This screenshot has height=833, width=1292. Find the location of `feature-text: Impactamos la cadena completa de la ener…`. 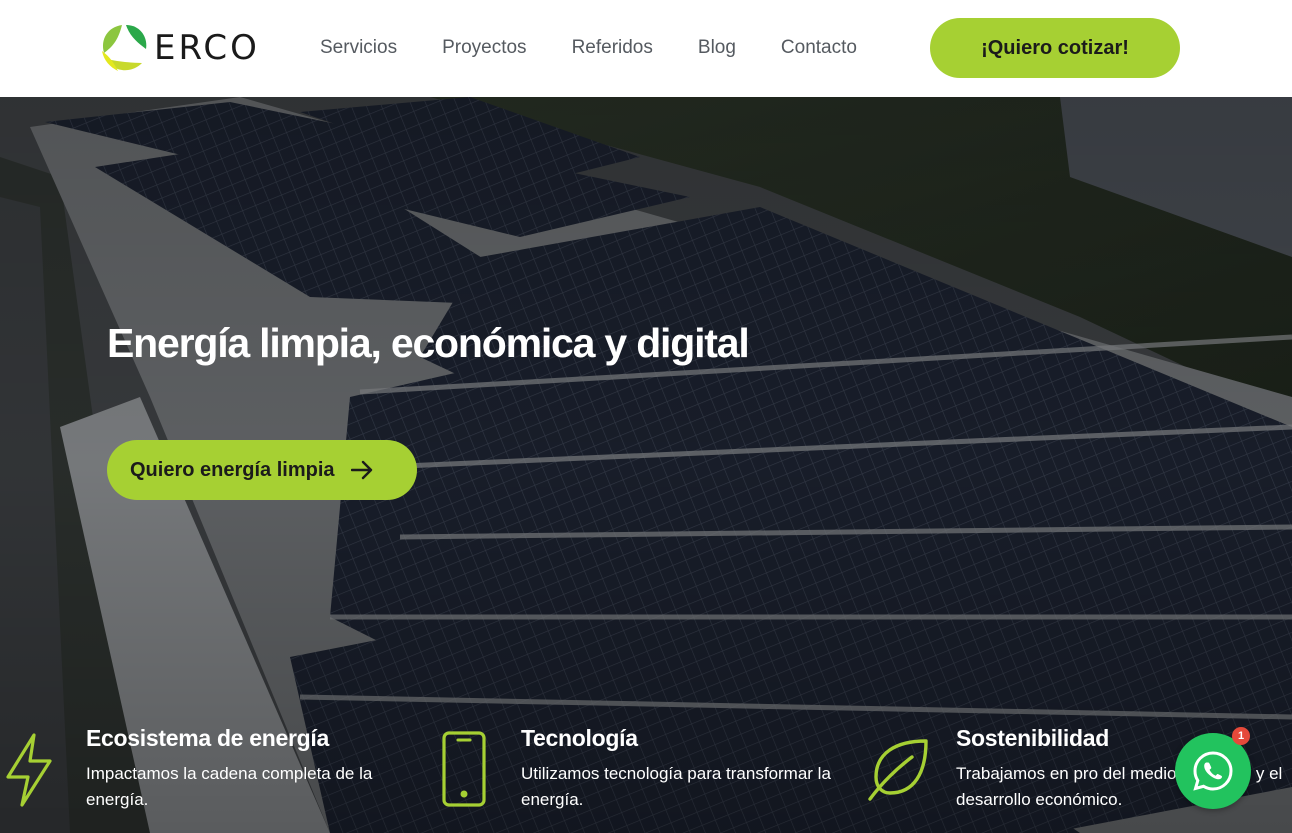

feature-text: Impactamos la cadena completa de la ener… is located at coordinates (229, 786).